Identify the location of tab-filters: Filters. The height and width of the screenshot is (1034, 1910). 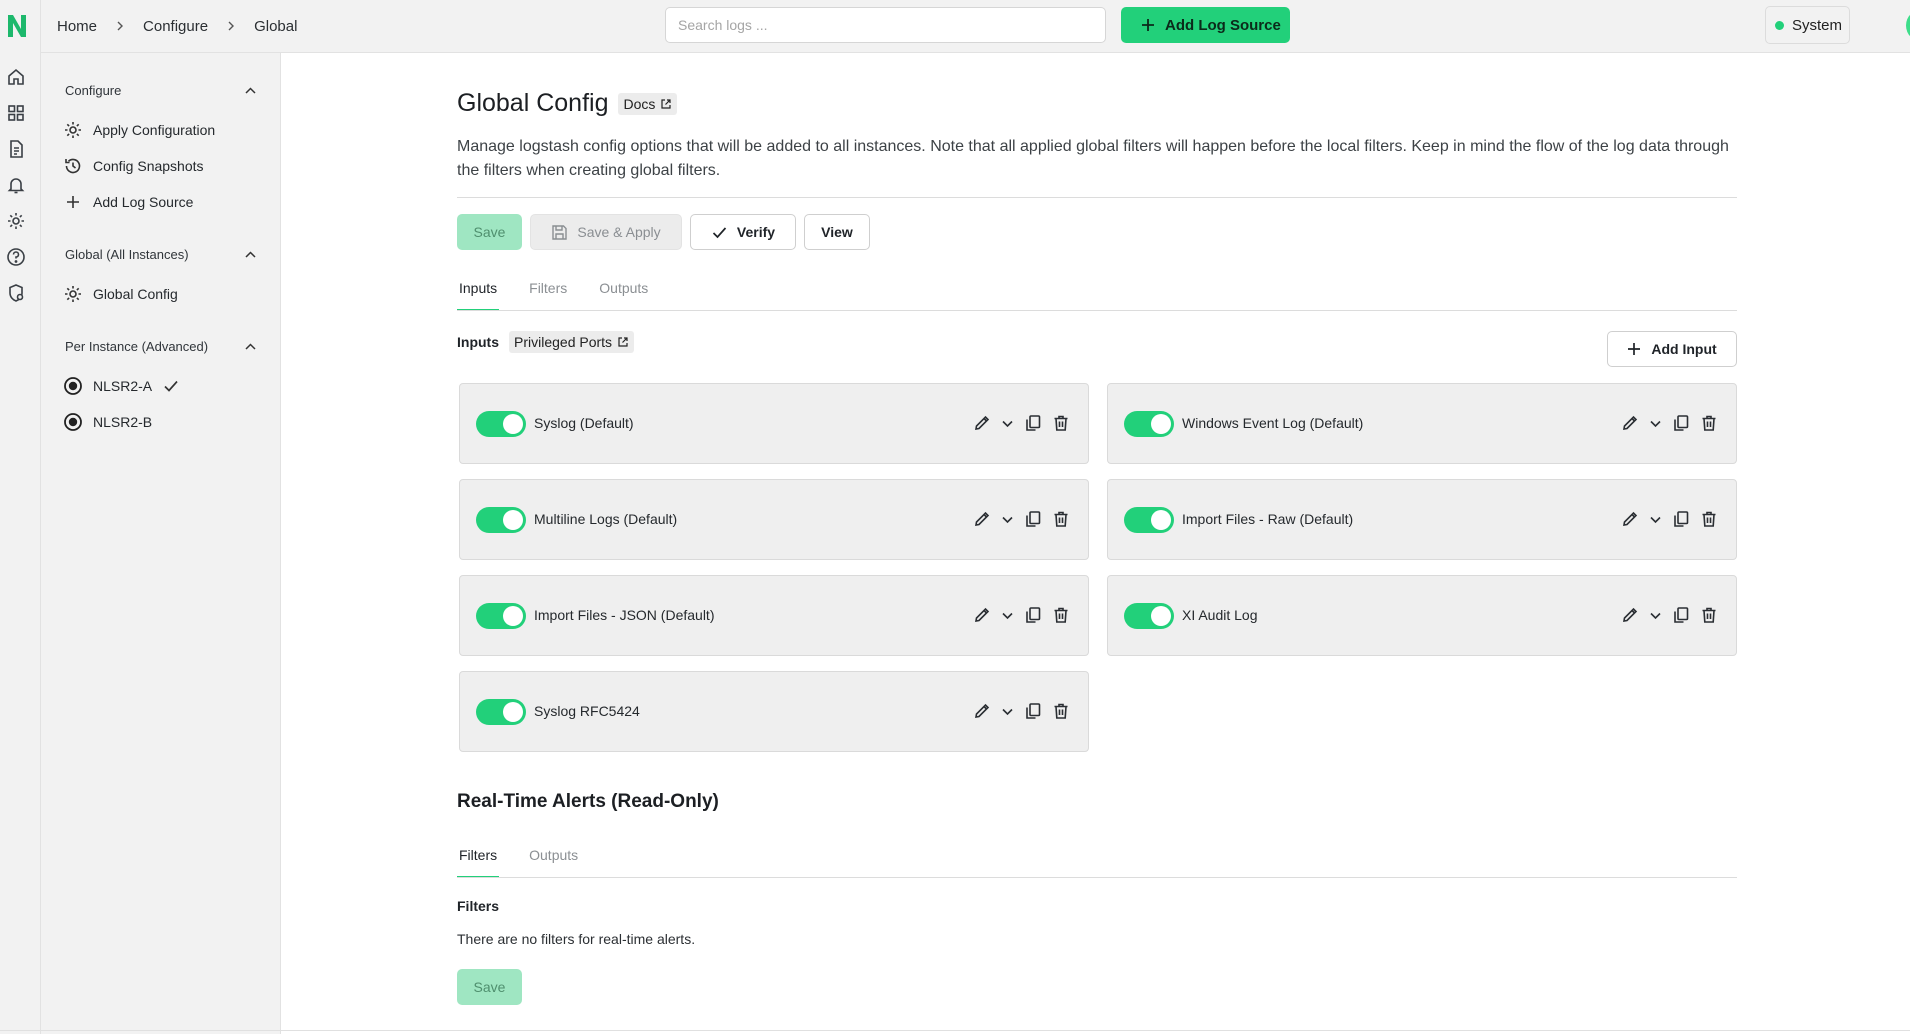
(548, 295).